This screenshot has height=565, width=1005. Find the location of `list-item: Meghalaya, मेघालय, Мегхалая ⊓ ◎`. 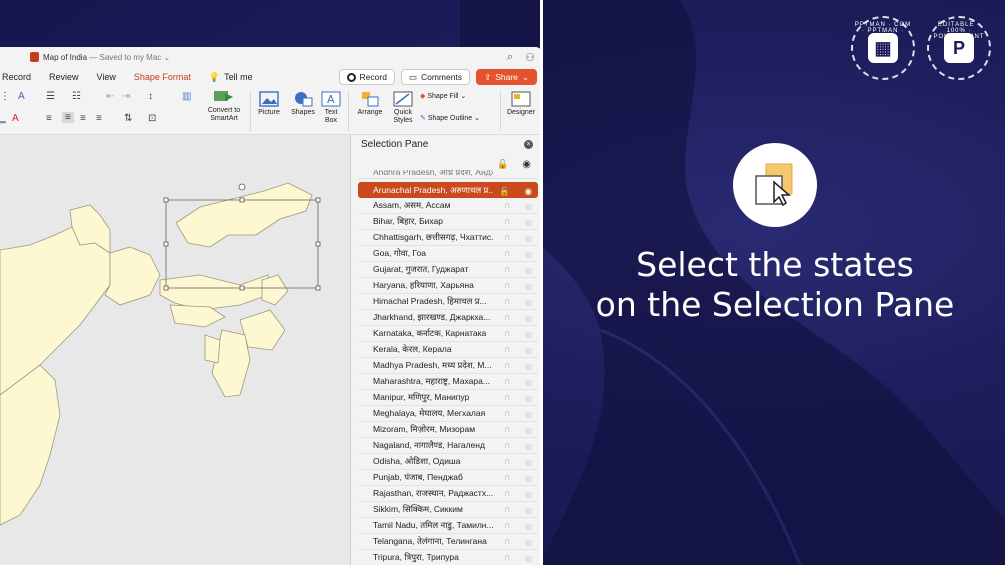

list-item: Meghalaya, मेघालय, Мегхалая ⊓ ◎ is located at coordinates (448, 414).